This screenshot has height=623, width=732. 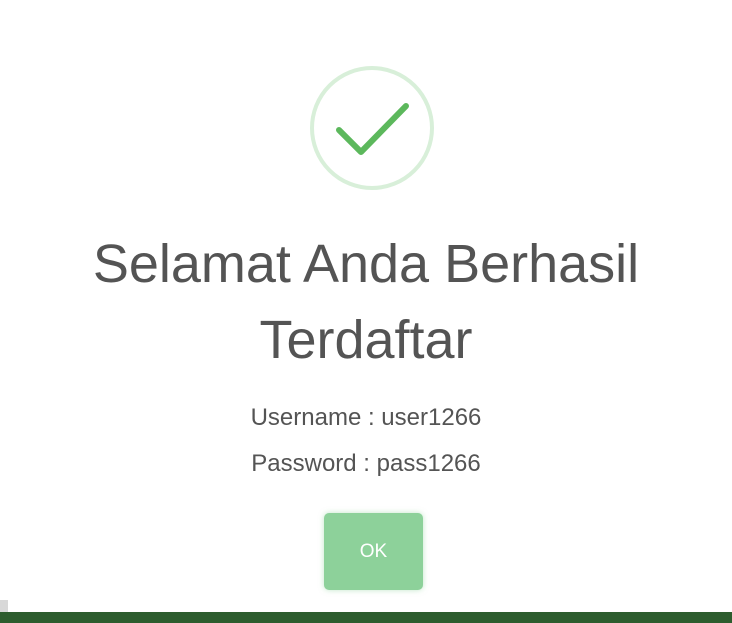 I want to click on username-text: Username : user1266, so click(x=366, y=417).